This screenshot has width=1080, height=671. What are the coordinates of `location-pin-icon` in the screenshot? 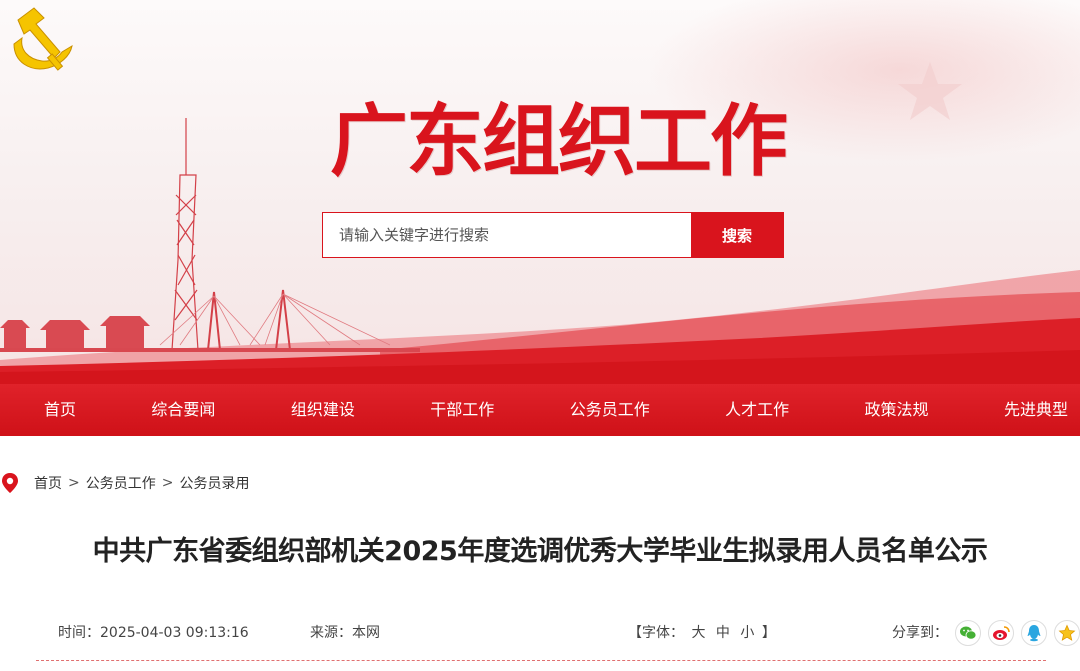 It's located at (10, 483).